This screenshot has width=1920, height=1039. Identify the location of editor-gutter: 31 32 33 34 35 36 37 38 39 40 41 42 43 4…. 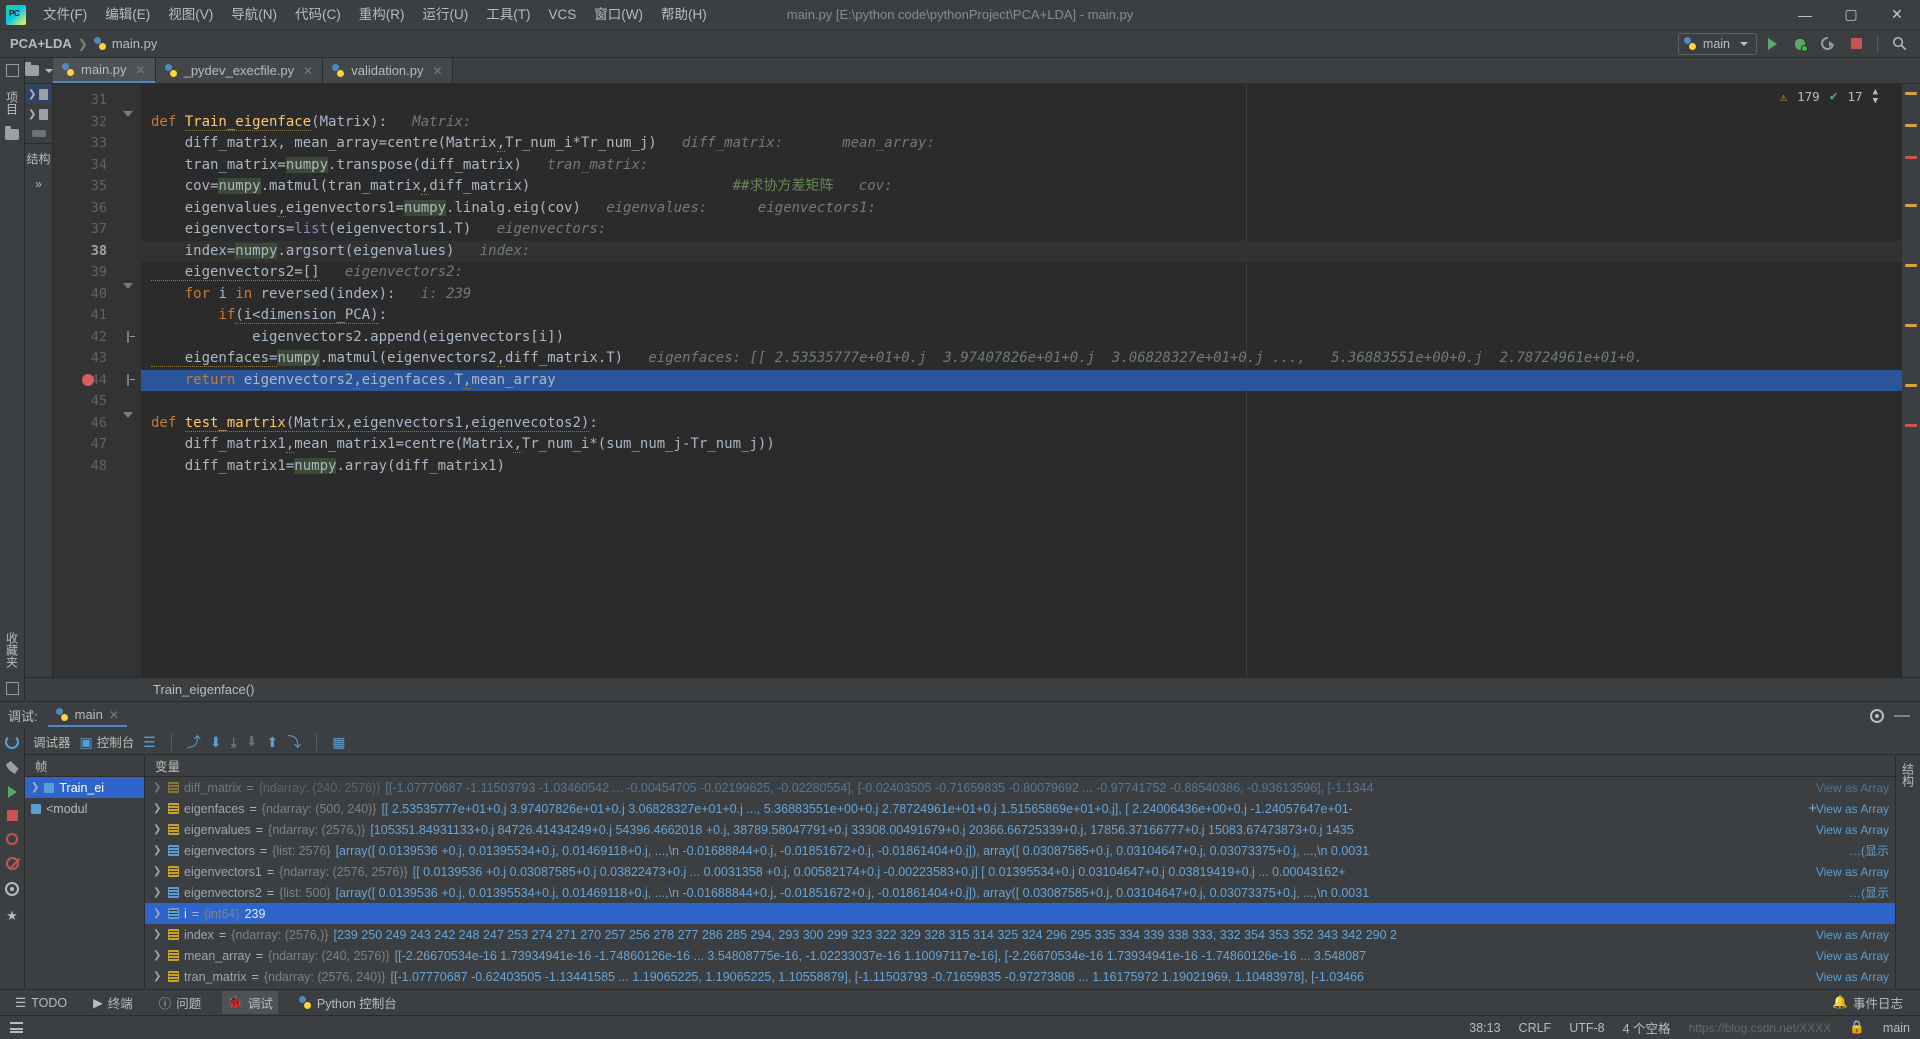
(97, 380).